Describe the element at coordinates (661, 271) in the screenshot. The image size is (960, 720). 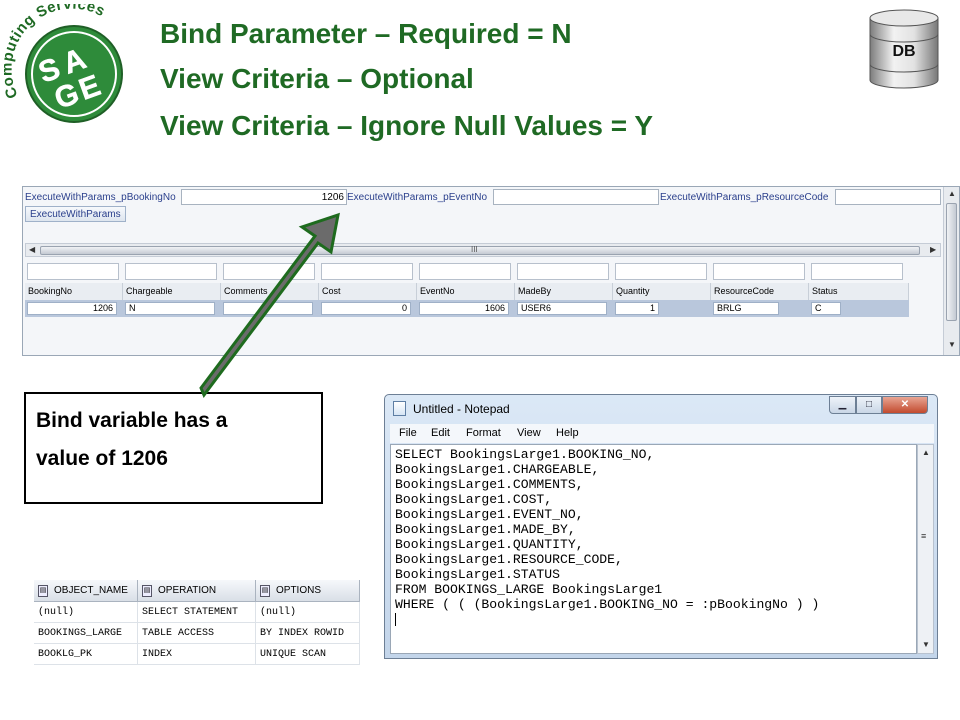
I see `filter-quantity` at that location.